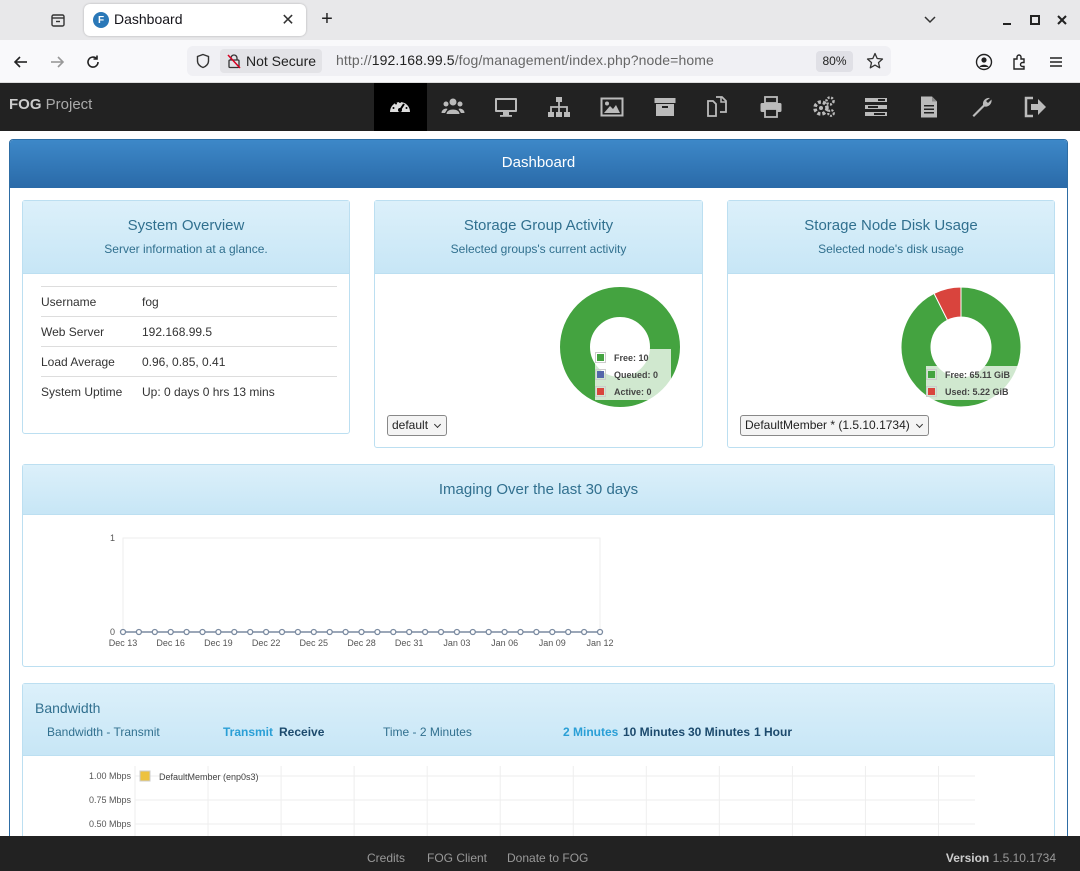  Describe the element at coordinates (1035, 107) in the screenshot. I see `menu-logout` at that location.